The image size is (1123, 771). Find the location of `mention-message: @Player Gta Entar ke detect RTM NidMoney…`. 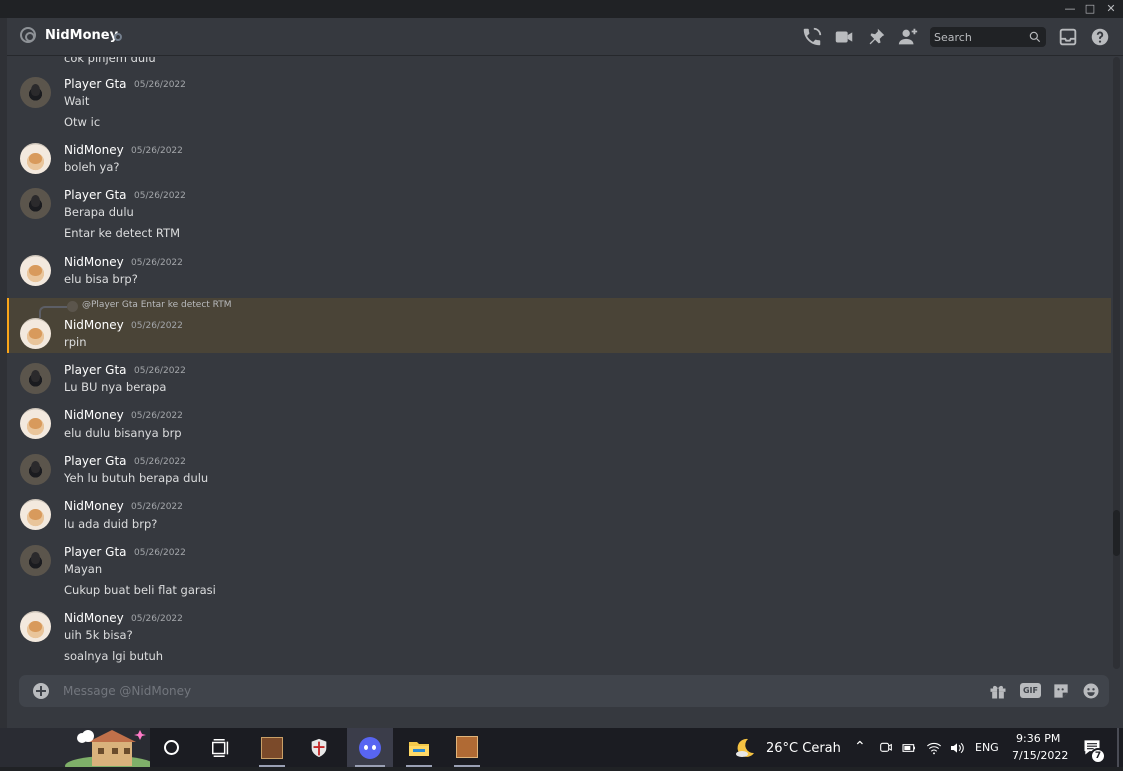

mention-message: @Player Gta Entar ke detect RTM NidMoney… is located at coordinates (559, 325).